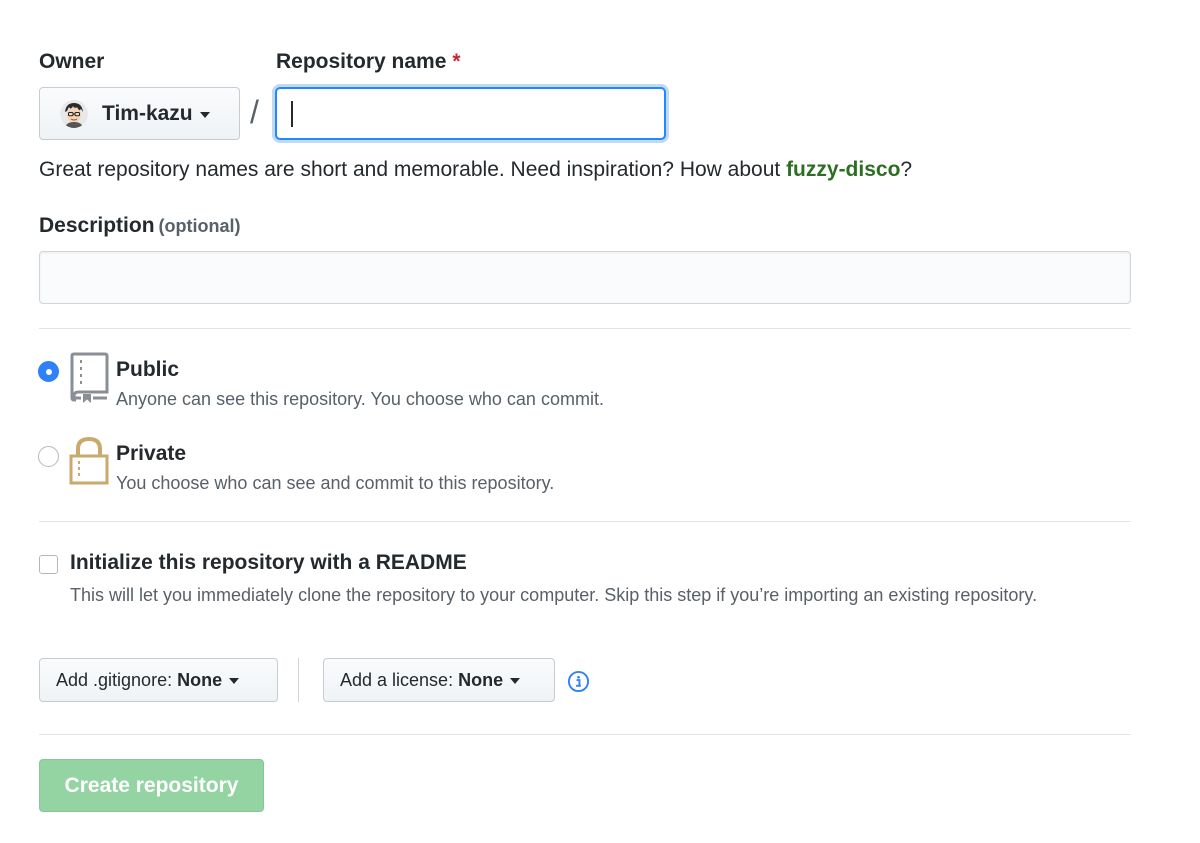  What do you see at coordinates (97, 225) in the screenshot?
I see `description-label-text: Description` at bounding box center [97, 225].